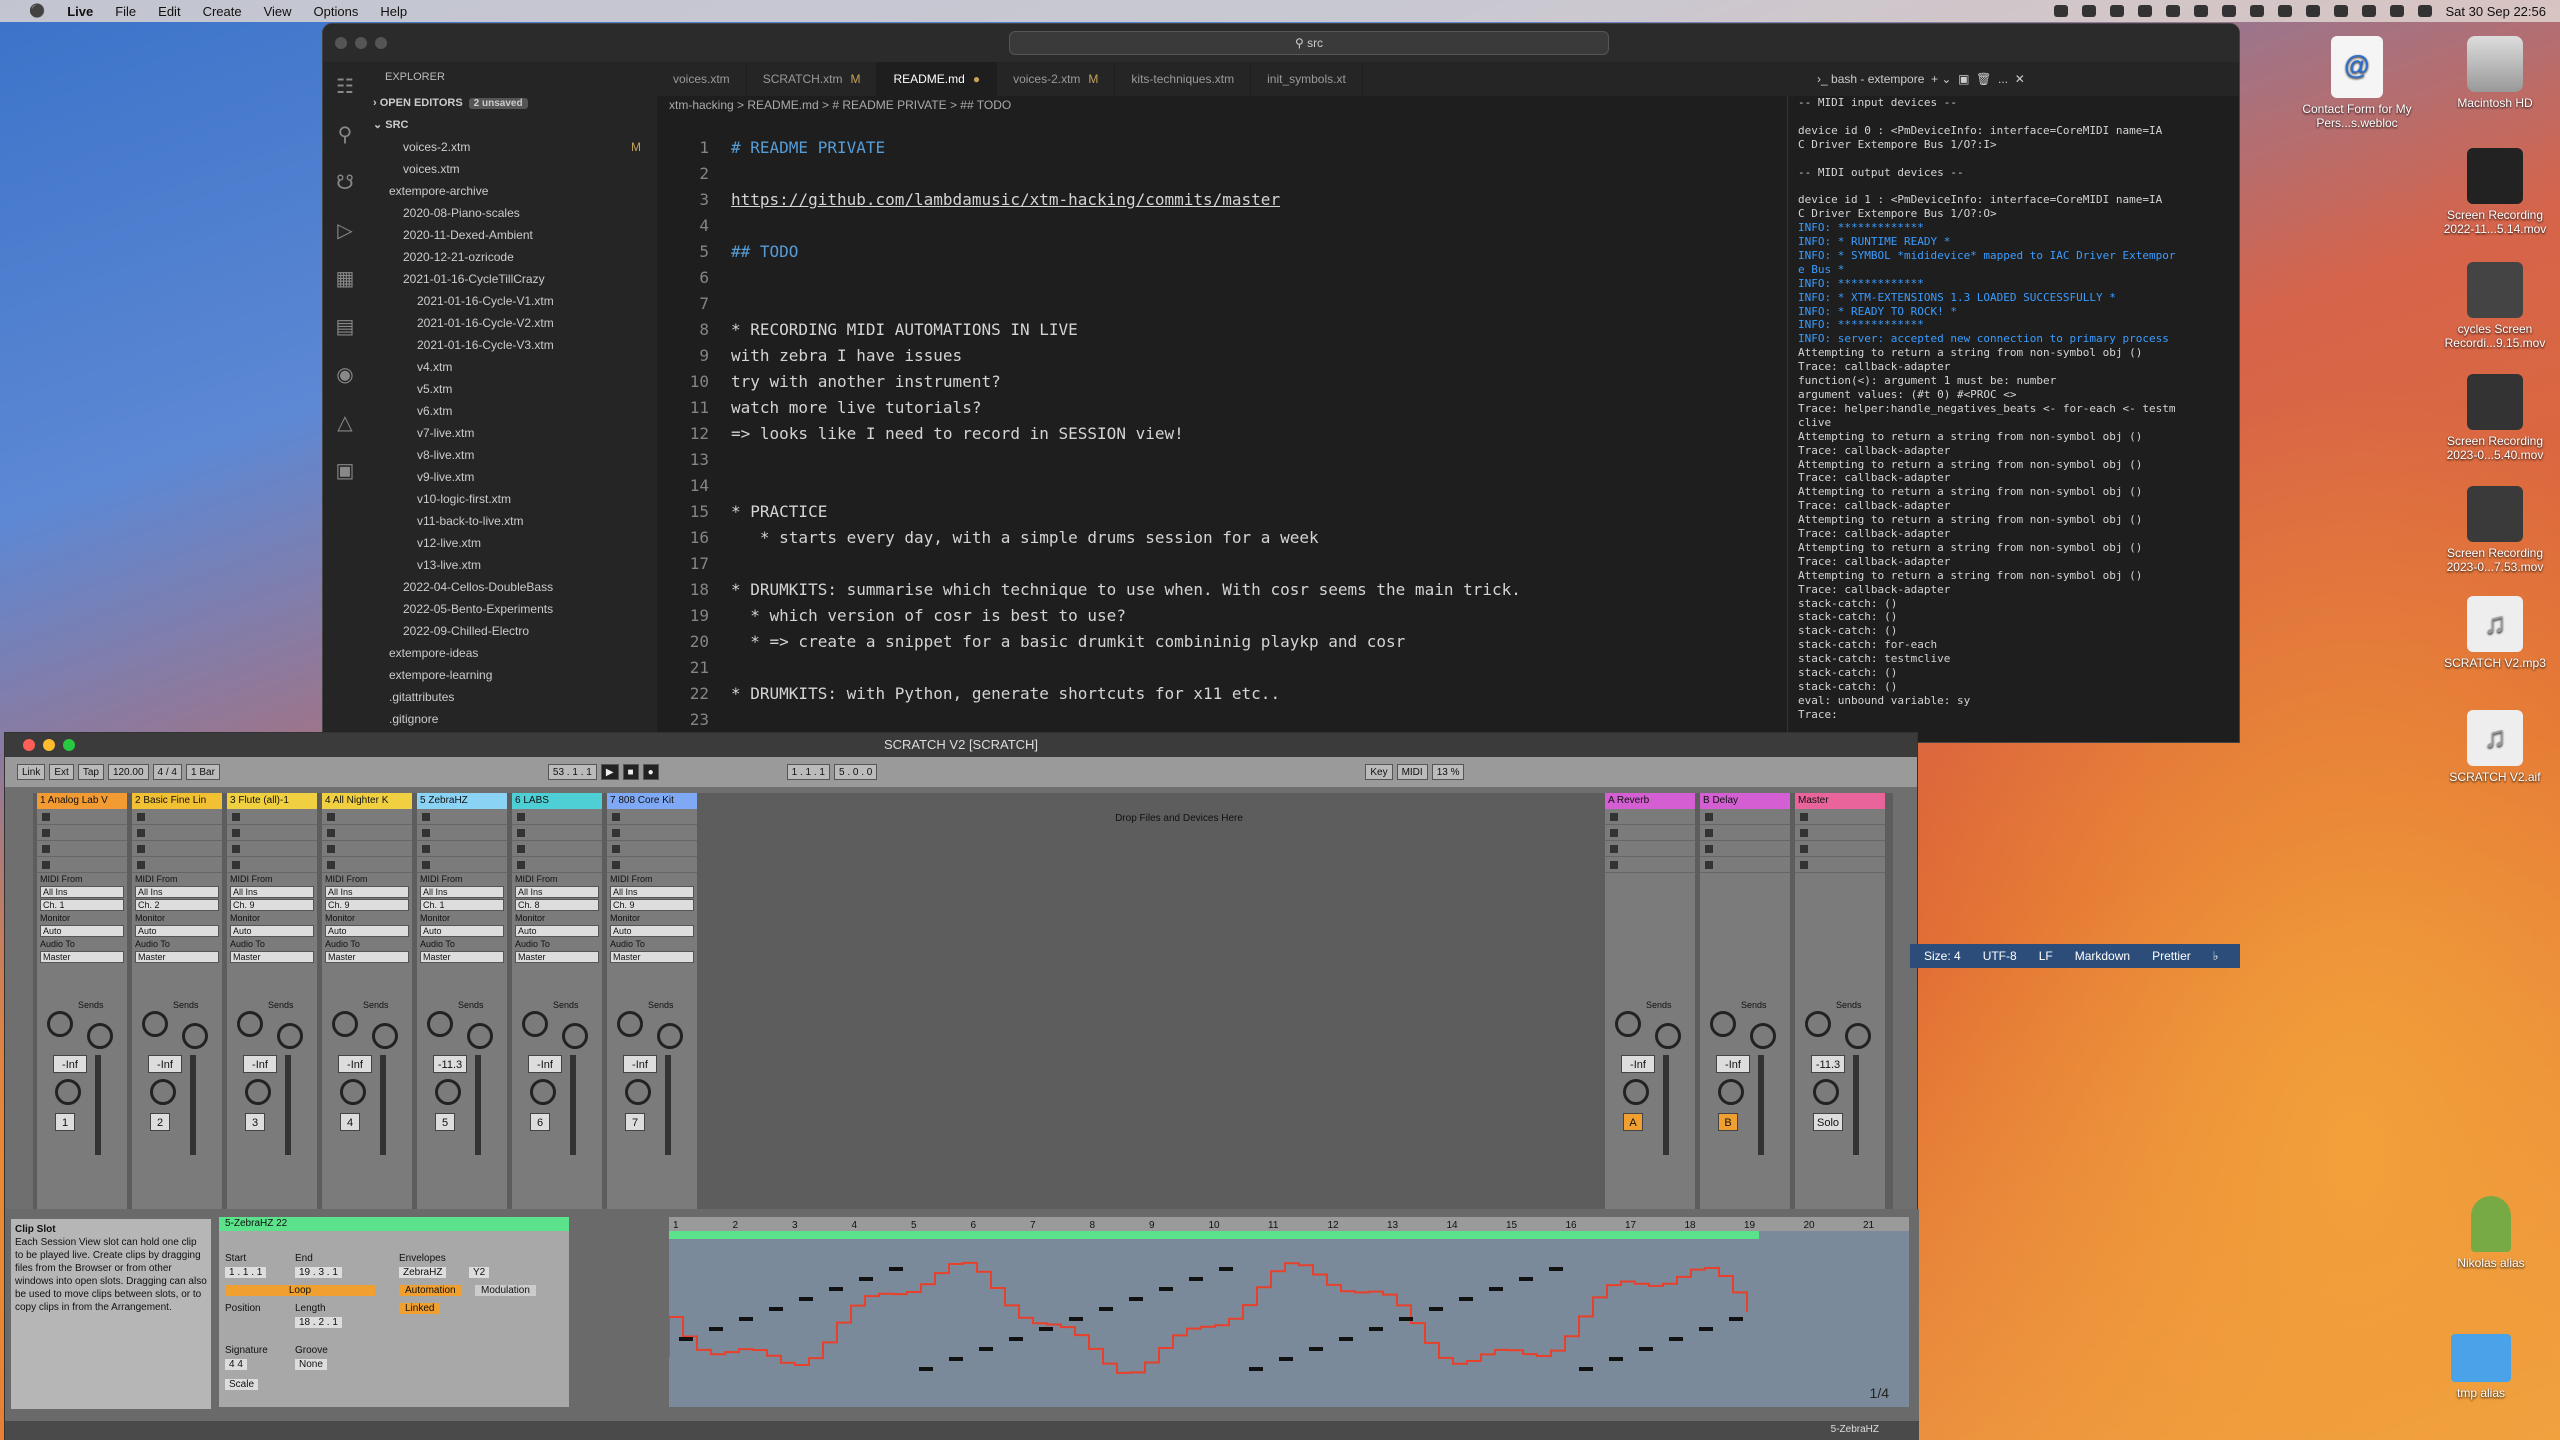  What do you see at coordinates (937, 79) in the screenshot?
I see `editor-tab: README.md ●` at bounding box center [937, 79].